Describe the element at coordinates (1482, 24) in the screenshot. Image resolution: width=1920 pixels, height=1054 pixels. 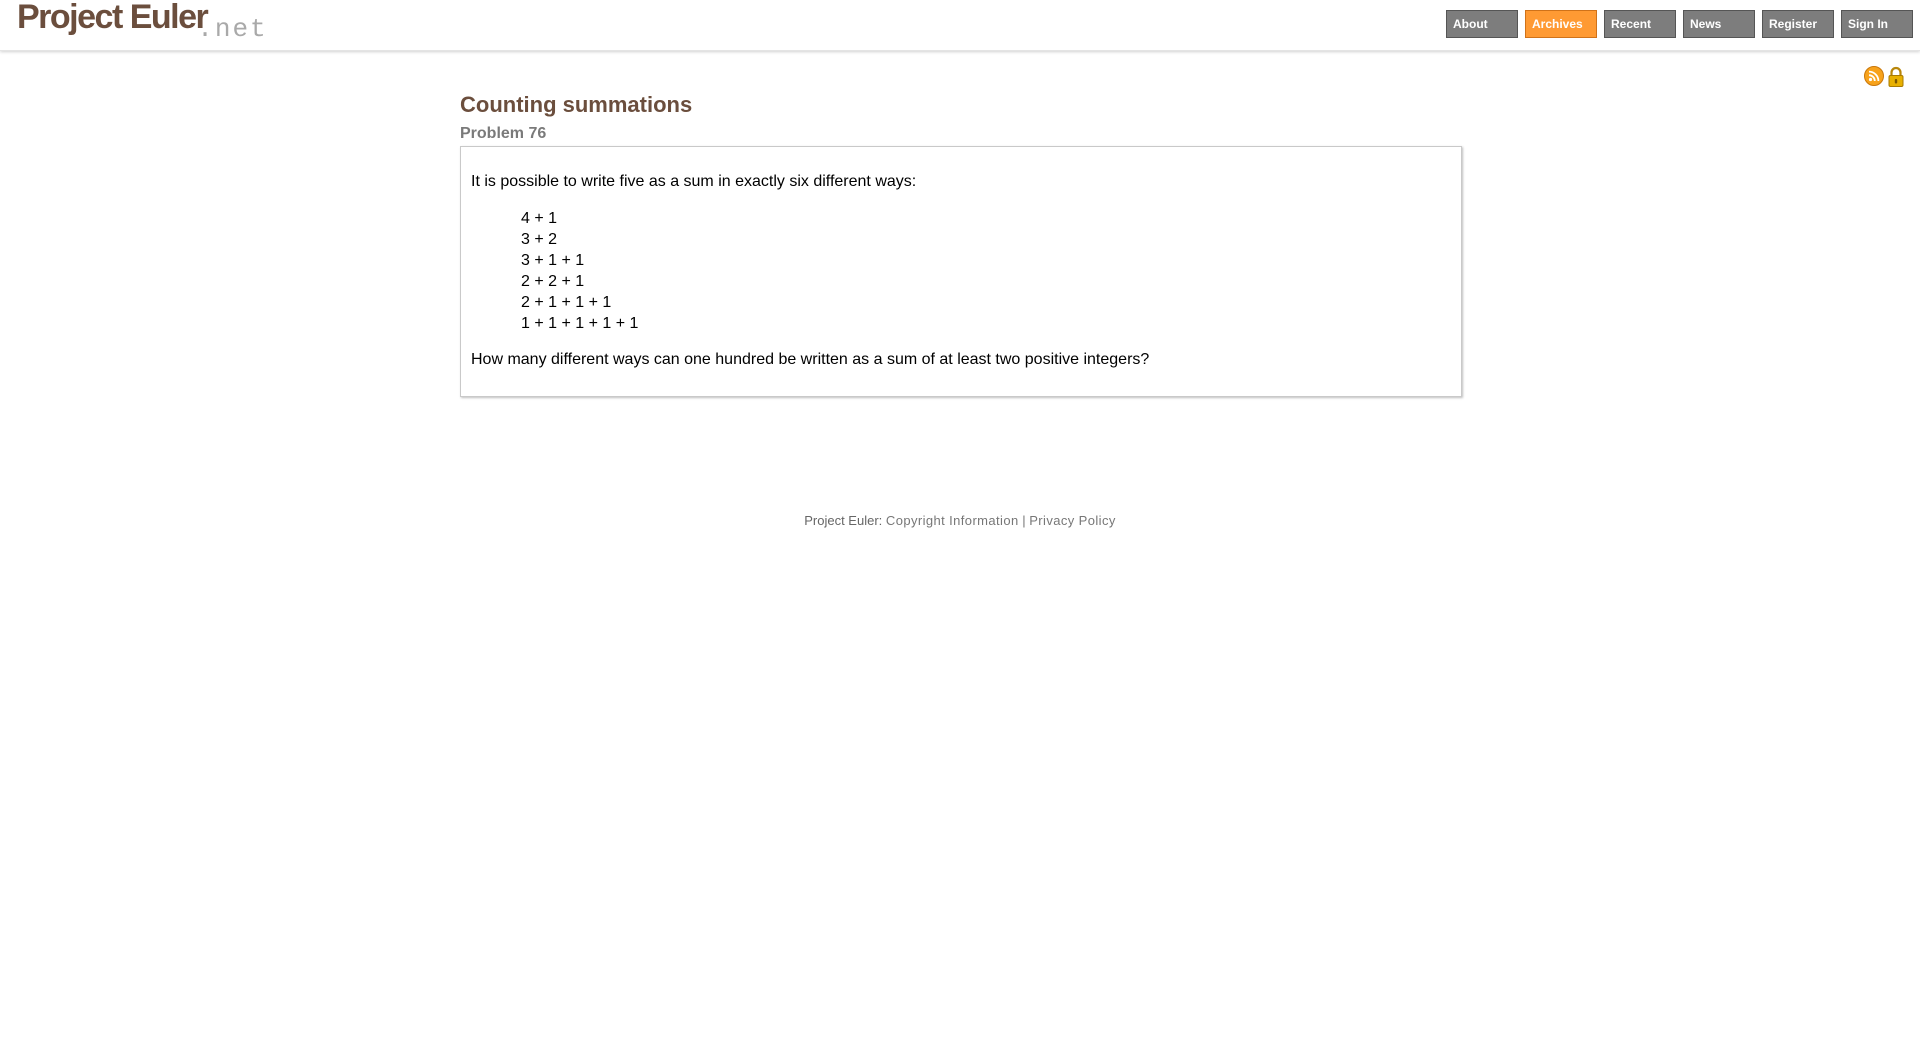
I see `nav-about-button: About` at that location.